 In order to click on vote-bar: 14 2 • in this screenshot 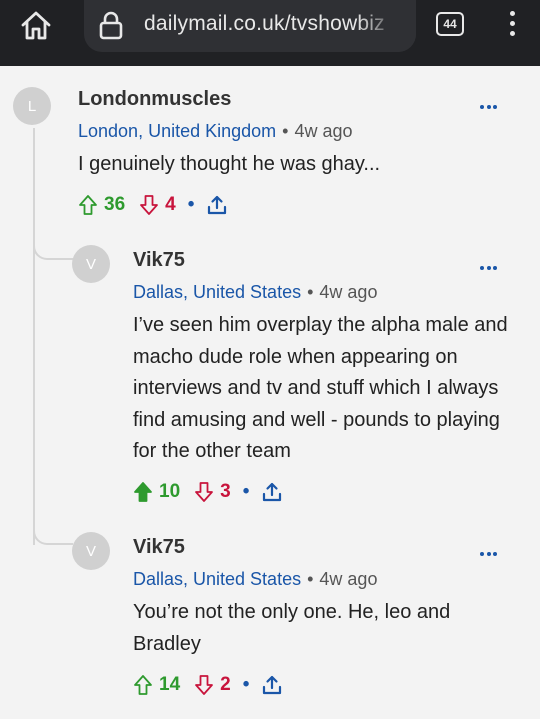, I will do `click(208, 685)`.